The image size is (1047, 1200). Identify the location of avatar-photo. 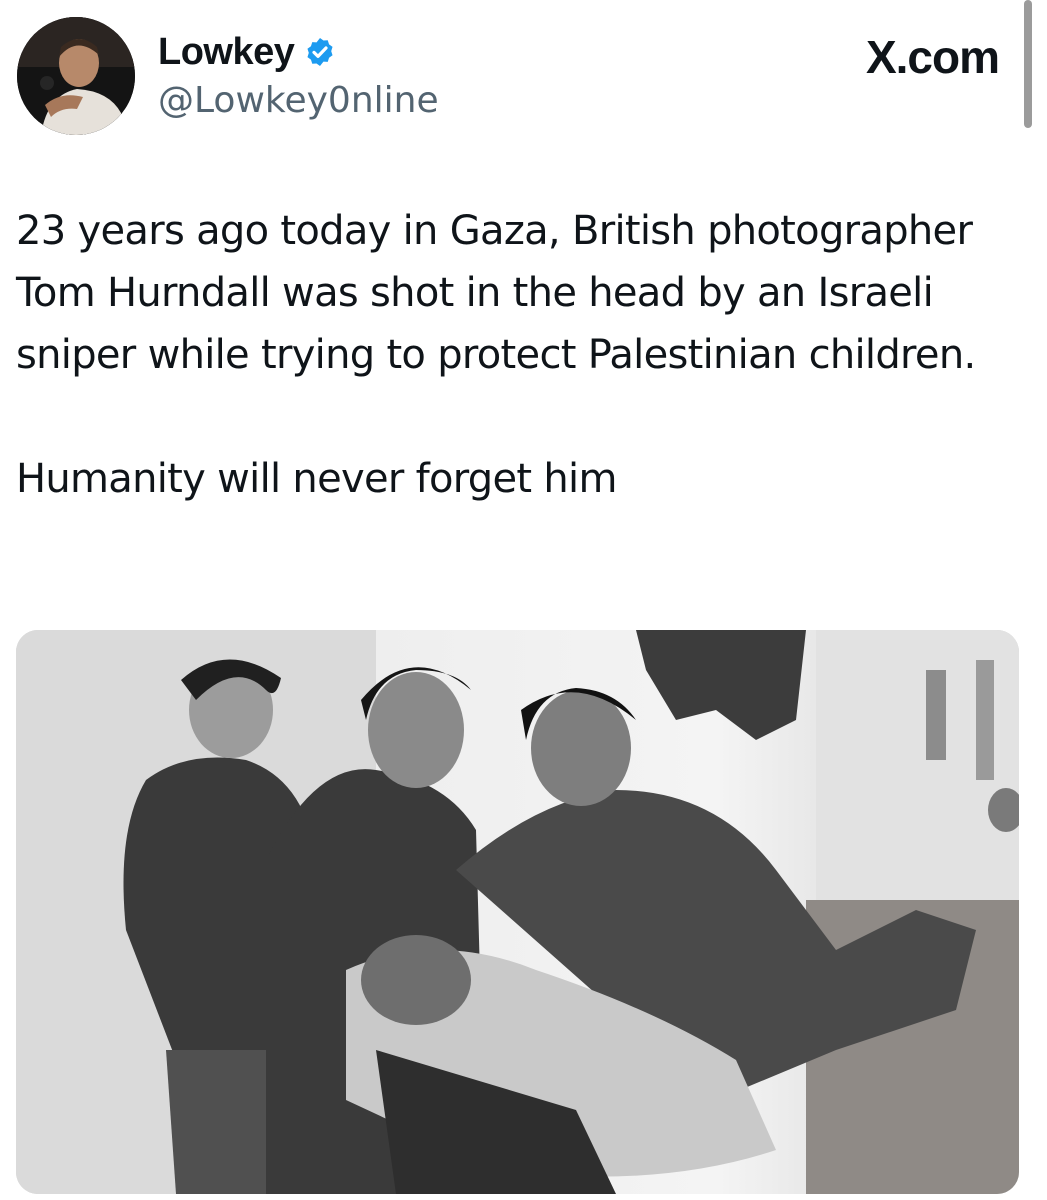
(76, 76).